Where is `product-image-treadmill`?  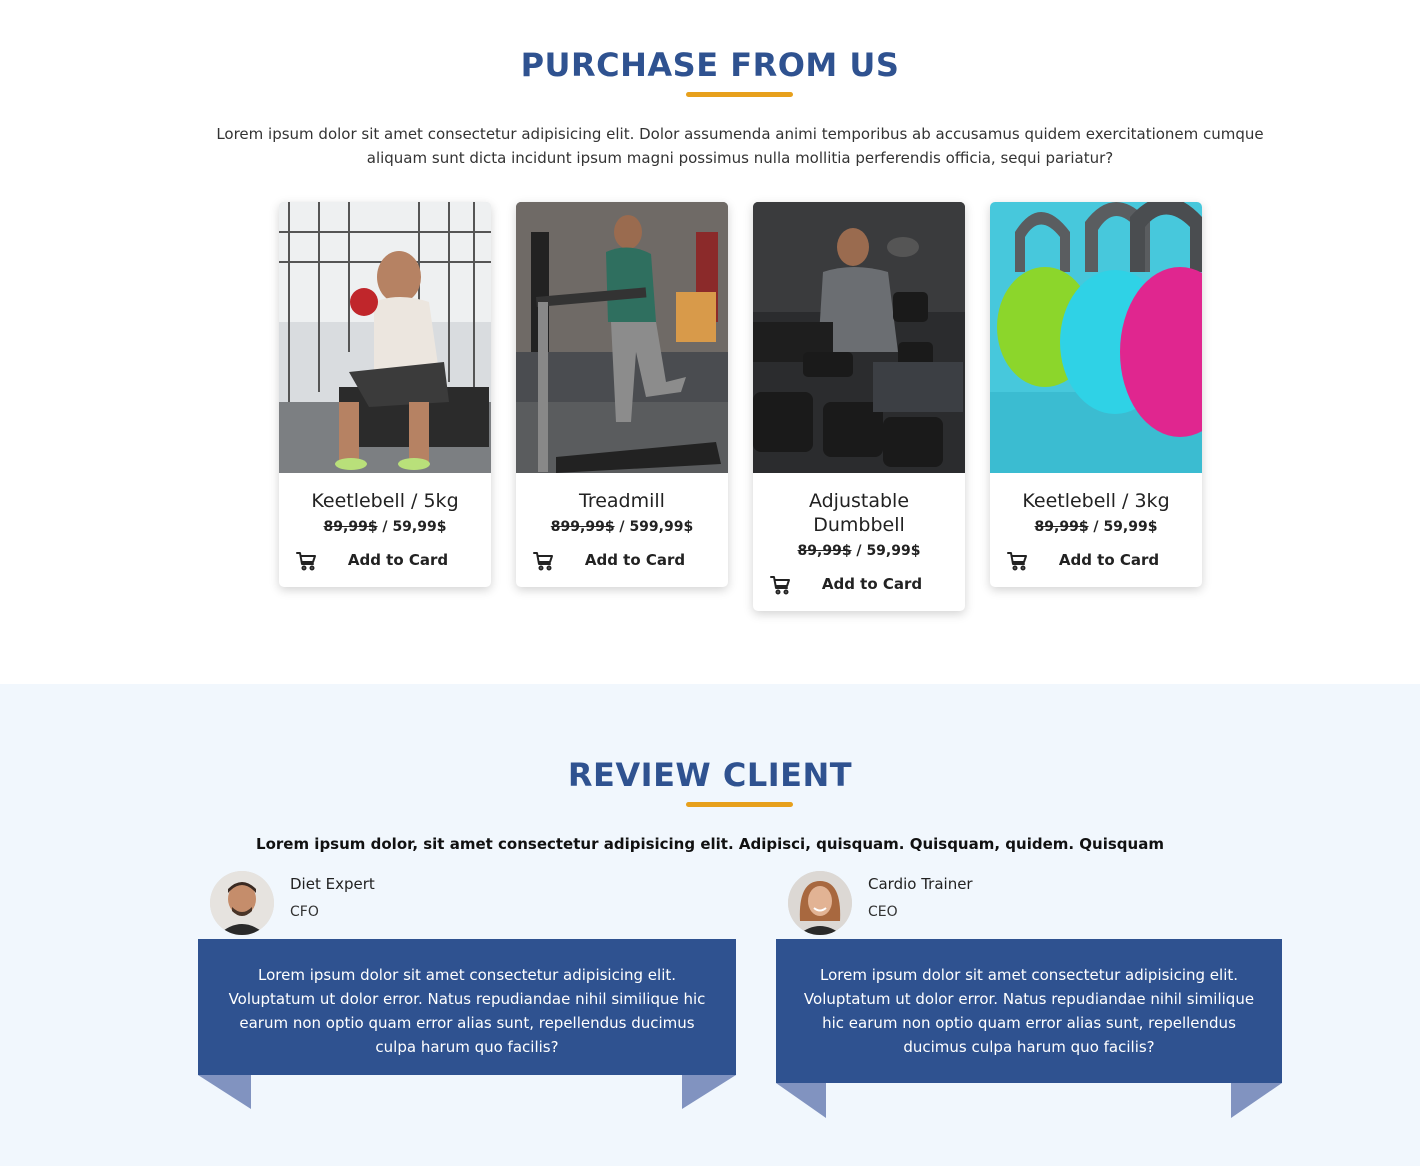 product-image-treadmill is located at coordinates (622, 337).